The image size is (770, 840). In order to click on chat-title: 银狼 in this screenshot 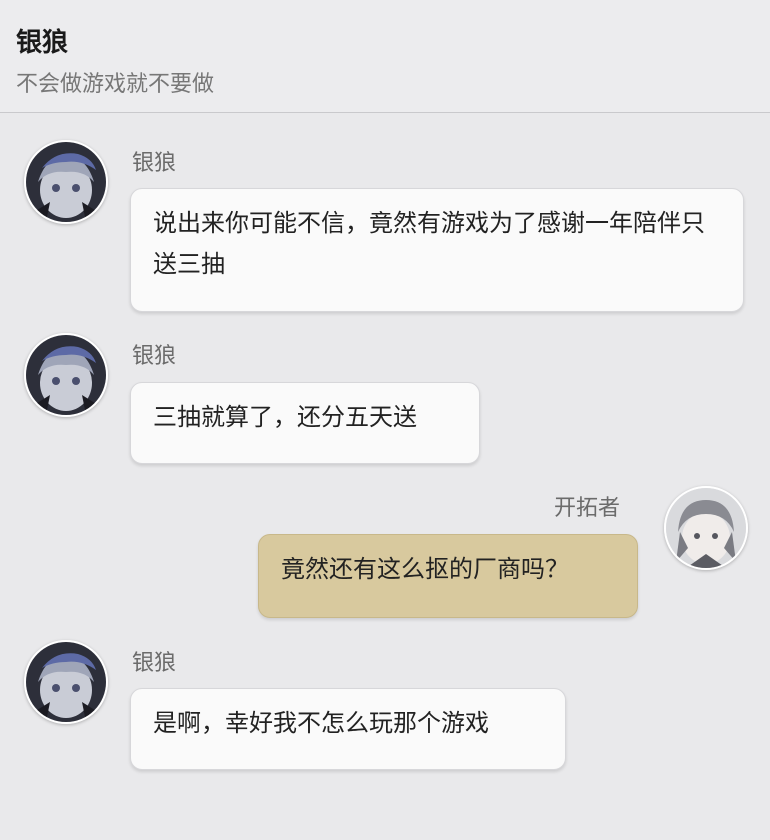, I will do `click(42, 43)`.